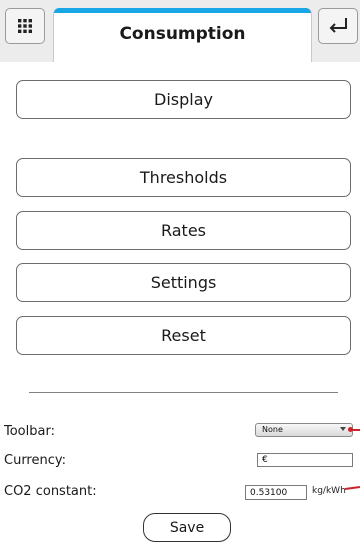 The image size is (360, 555). I want to click on title-accent-bar, so click(182, 10).